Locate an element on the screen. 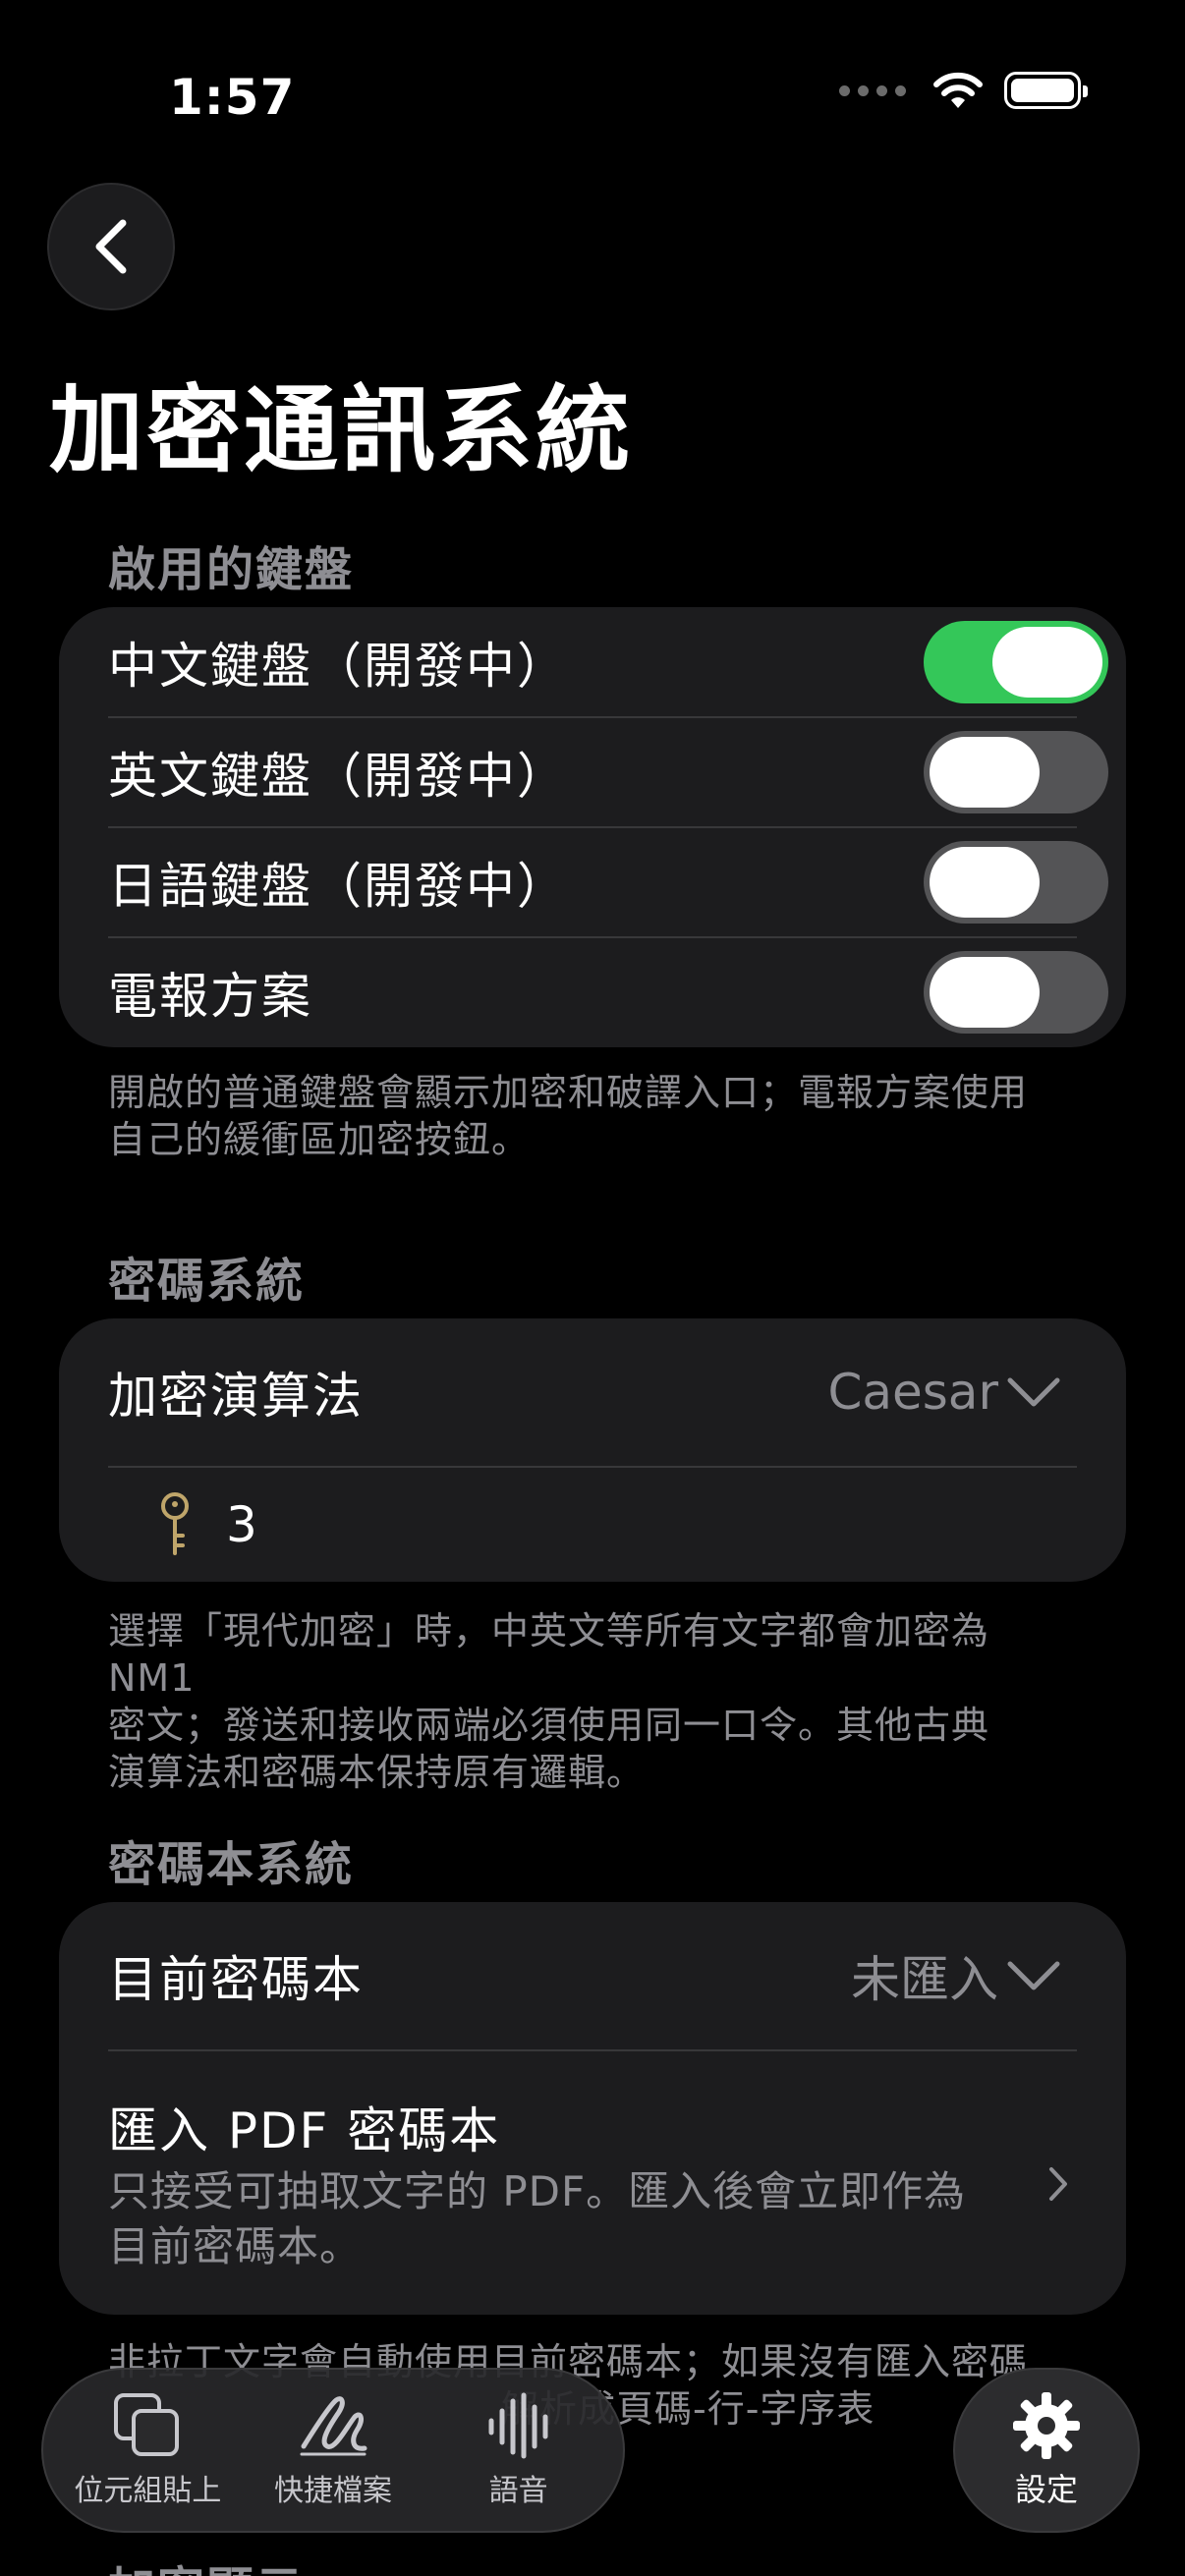 This screenshot has width=1185, height=2576. tab-bar: 位元組貼上 快捷檔案 語音 is located at coordinates (333, 2450).